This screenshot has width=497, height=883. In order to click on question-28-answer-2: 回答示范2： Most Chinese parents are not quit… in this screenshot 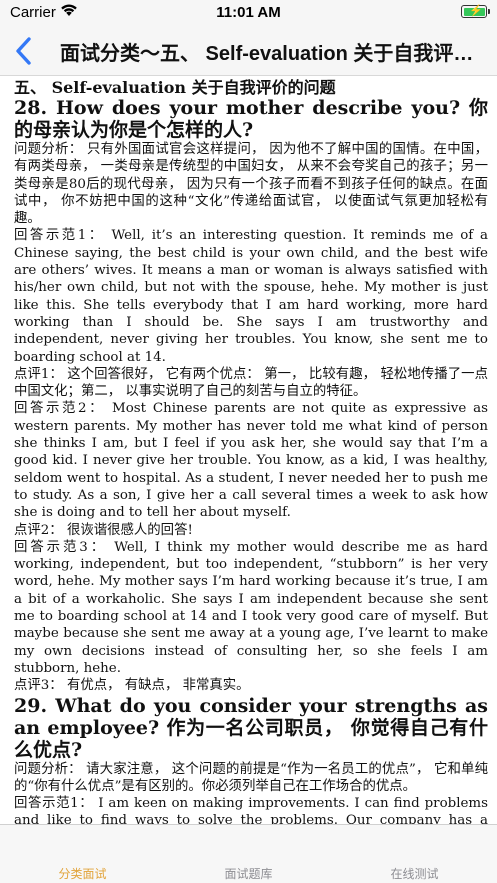, I will do `click(251, 461)`.